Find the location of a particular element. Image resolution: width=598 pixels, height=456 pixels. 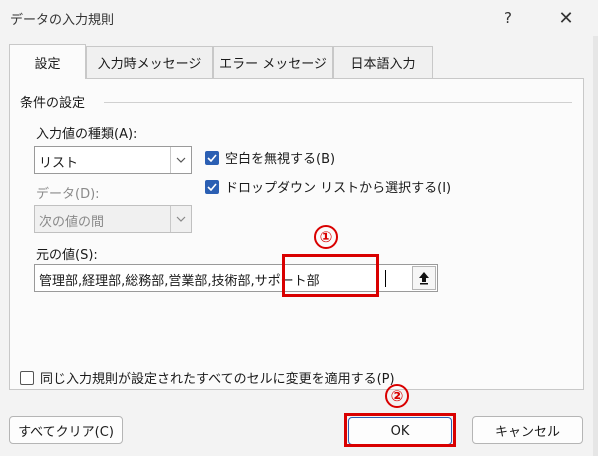

collapse-dialog-button is located at coordinates (424, 278).